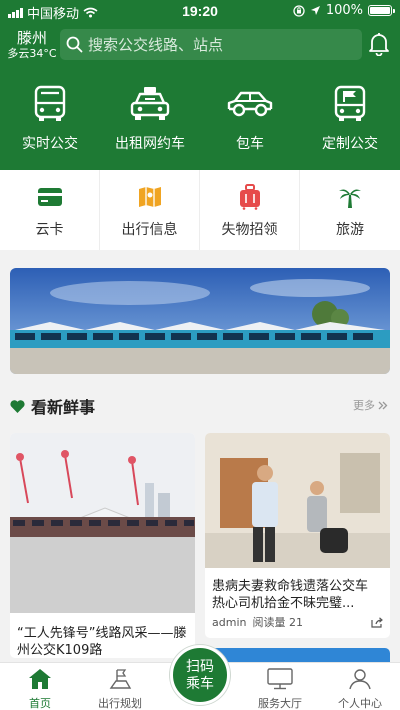  I want to click on news-card: 患病夫妻救命钱遗落公交车 热心司机拾金不昧完璧... admin 阅读量 21, so click(297, 535).